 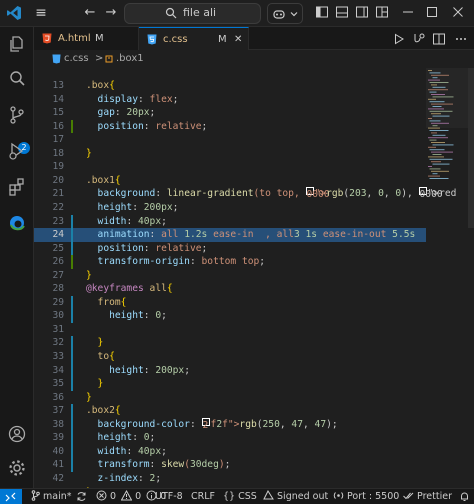 What do you see at coordinates (17, 468) in the screenshot?
I see `settings-gear-icon` at bounding box center [17, 468].